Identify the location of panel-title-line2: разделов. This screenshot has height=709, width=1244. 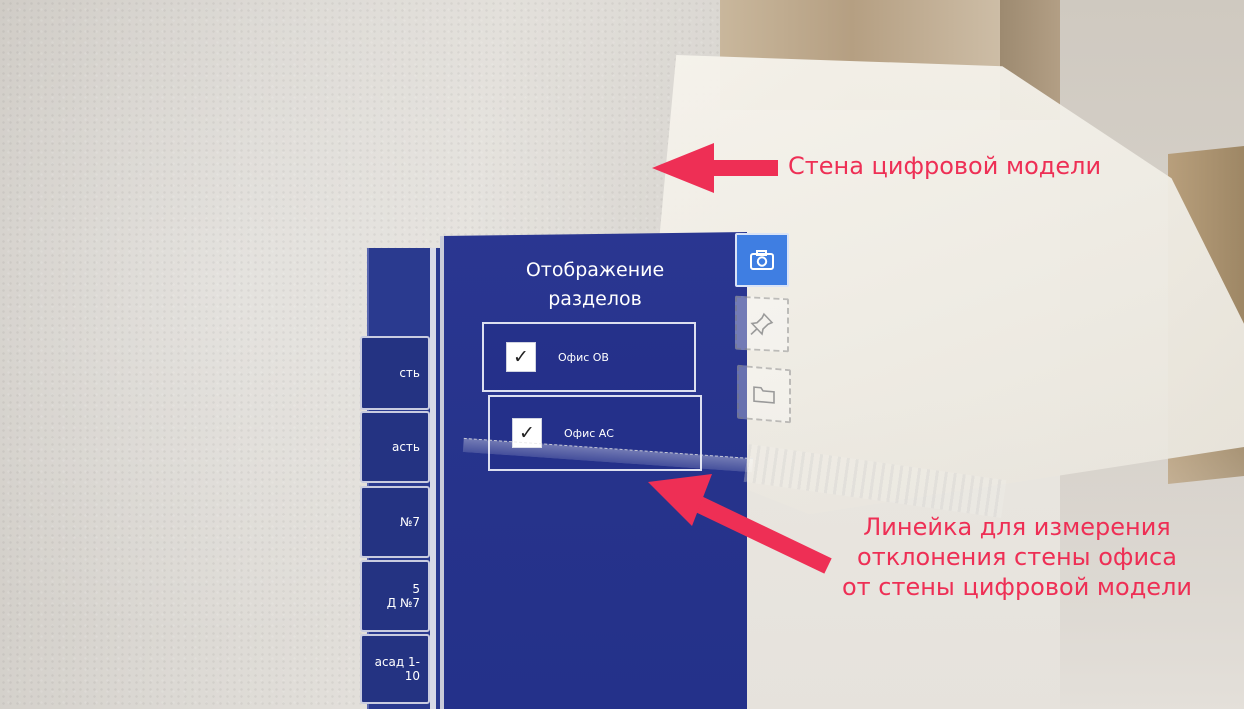
(595, 299).